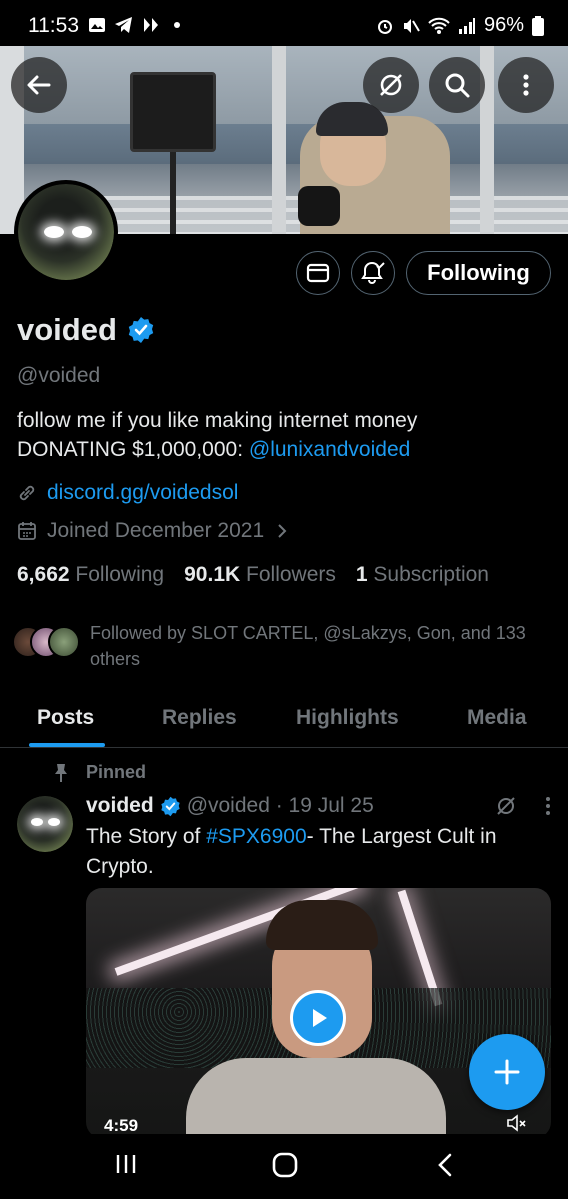 This screenshot has height=1199, width=568. What do you see at coordinates (361, 574) in the screenshot?
I see `subscription-count: 1` at bounding box center [361, 574].